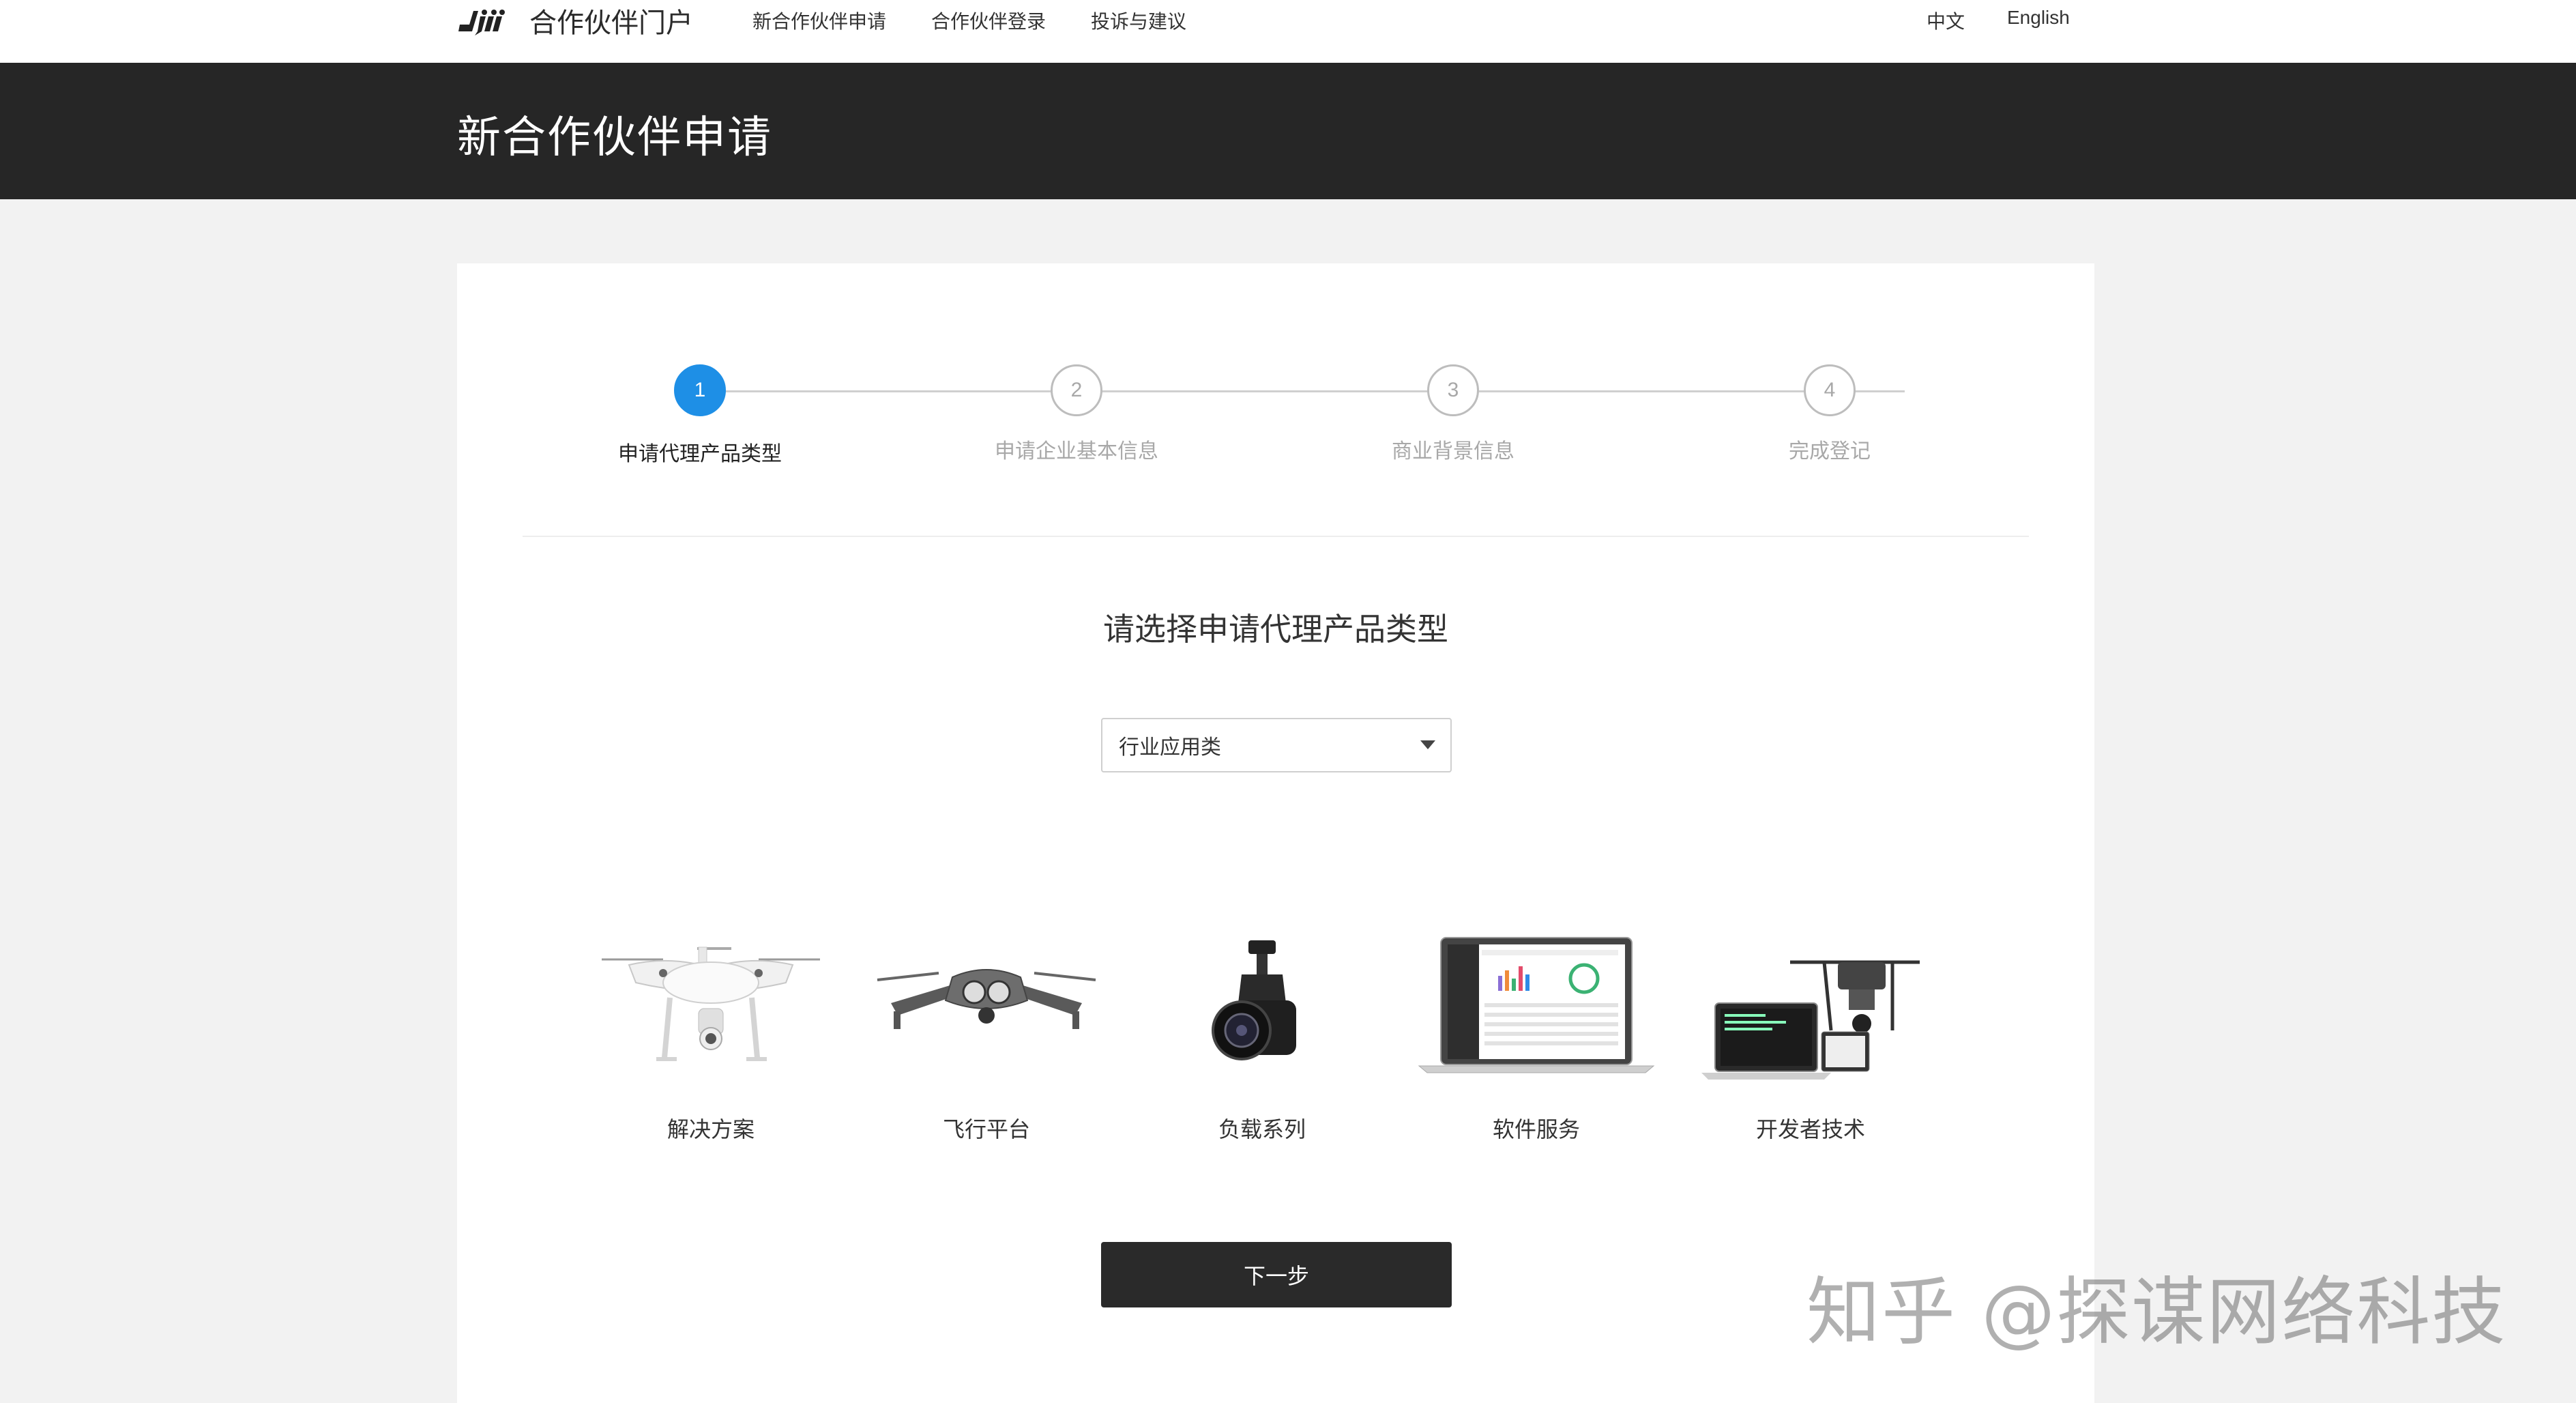 The height and width of the screenshot is (1403, 2576). What do you see at coordinates (611, 23) in the screenshot?
I see `portal-name: 合作伙伴门户` at bounding box center [611, 23].